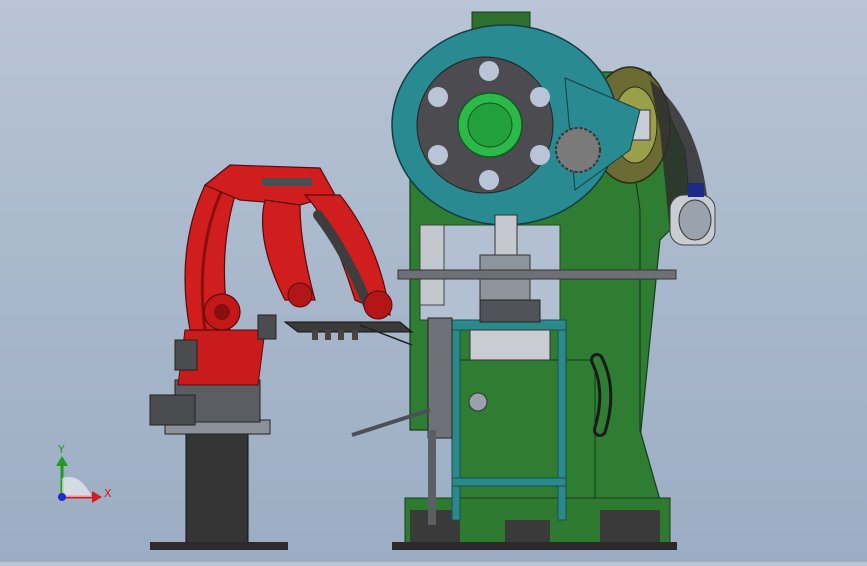 This screenshot has height=566, width=867. I want to click on robot-gripper-plate, so click(348, 327).